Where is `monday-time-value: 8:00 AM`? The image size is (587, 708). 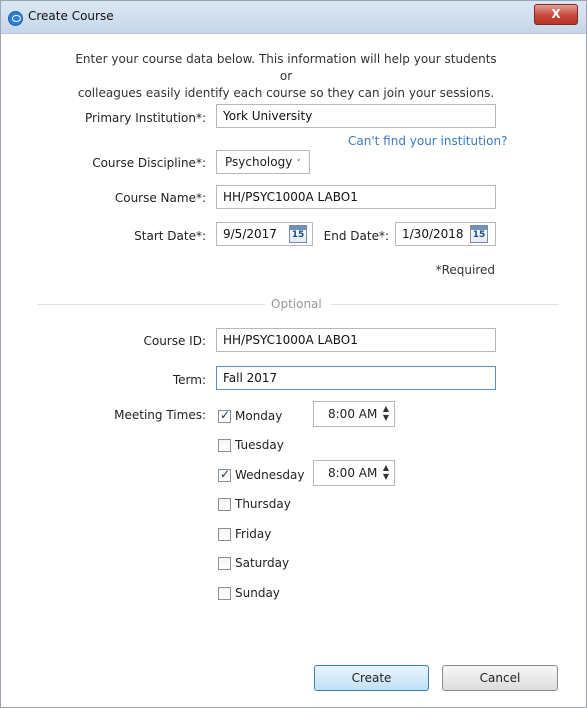
monday-time-value: 8:00 AM is located at coordinates (353, 414).